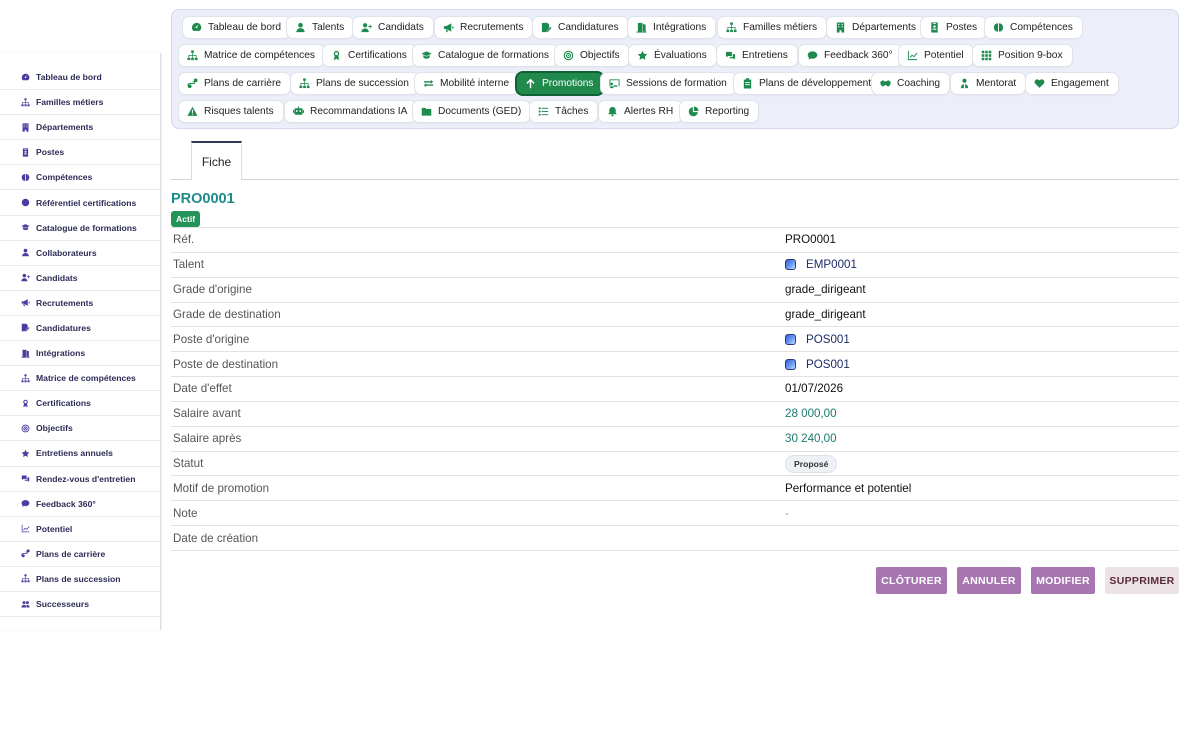 This screenshot has width=1200, height=743. What do you see at coordinates (80, 253) in the screenshot?
I see `sidebar-item: Collaborateurs` at bounding box center [80, 253].